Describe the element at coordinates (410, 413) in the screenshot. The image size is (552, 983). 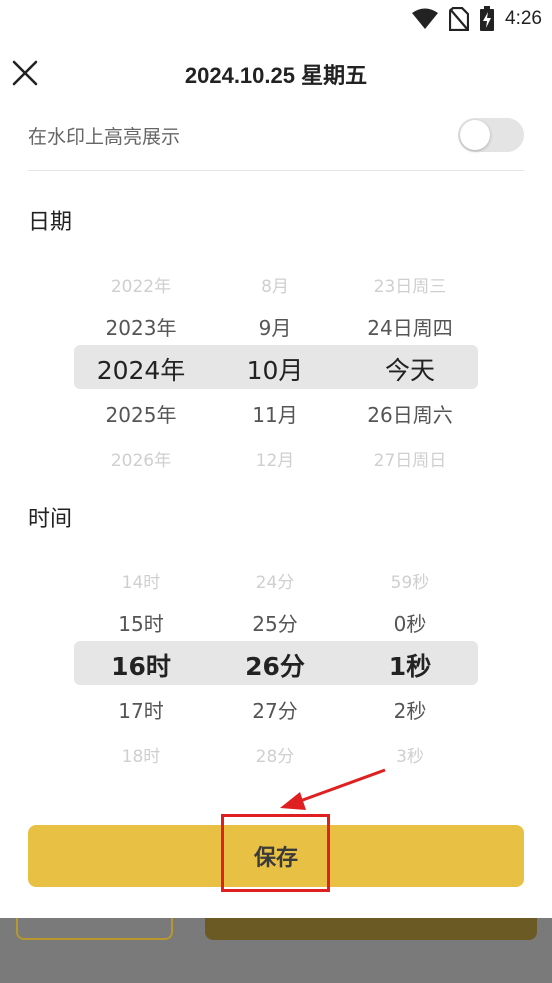
I see `wheel-item-day: 26日周六` at that location.